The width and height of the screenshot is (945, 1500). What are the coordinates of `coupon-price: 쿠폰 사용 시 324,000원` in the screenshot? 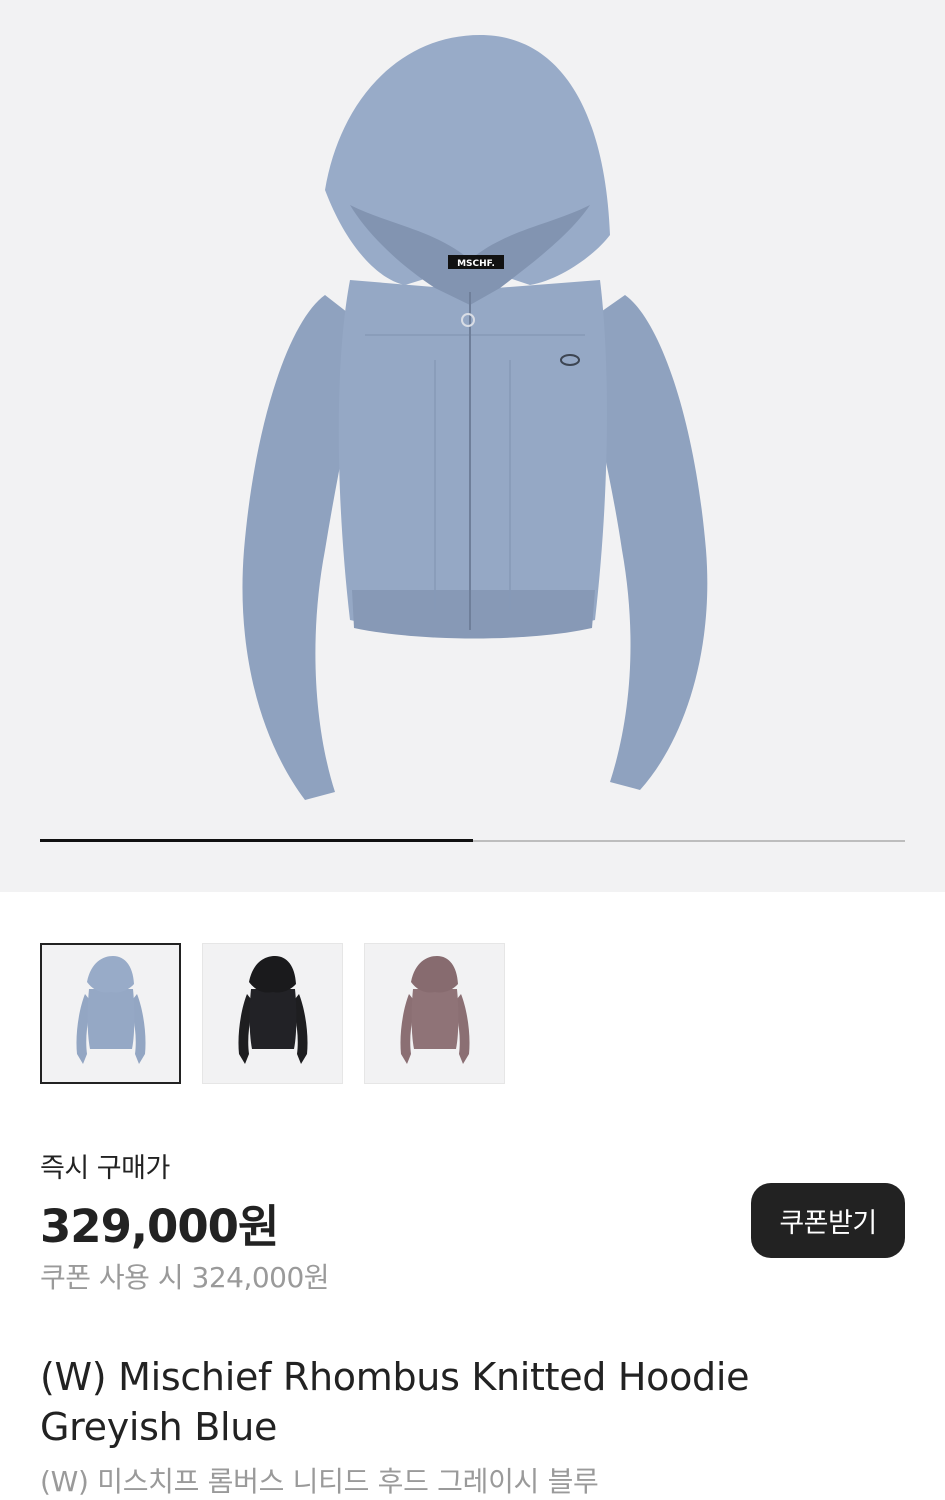 It's located at (185, 1277).